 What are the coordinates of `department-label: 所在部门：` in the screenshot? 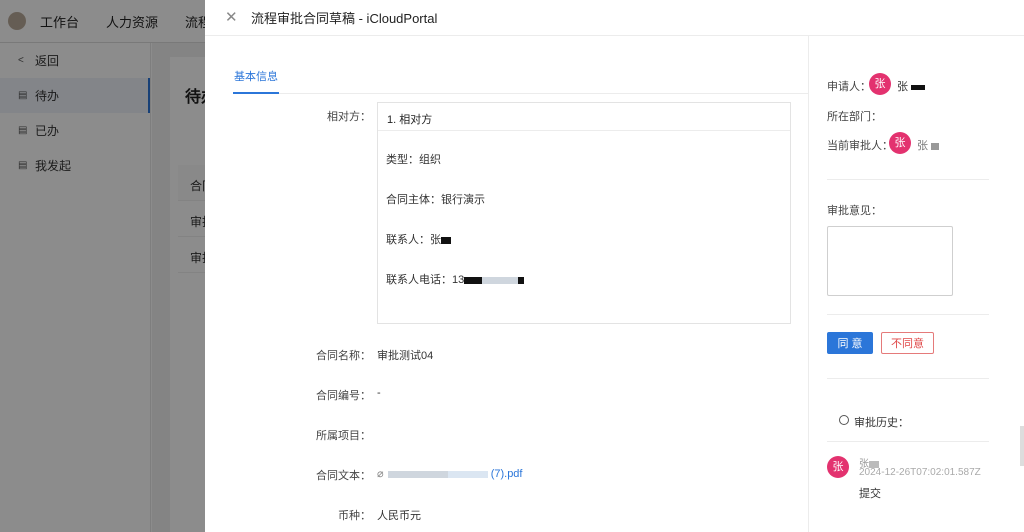 It's located at (854, 117).